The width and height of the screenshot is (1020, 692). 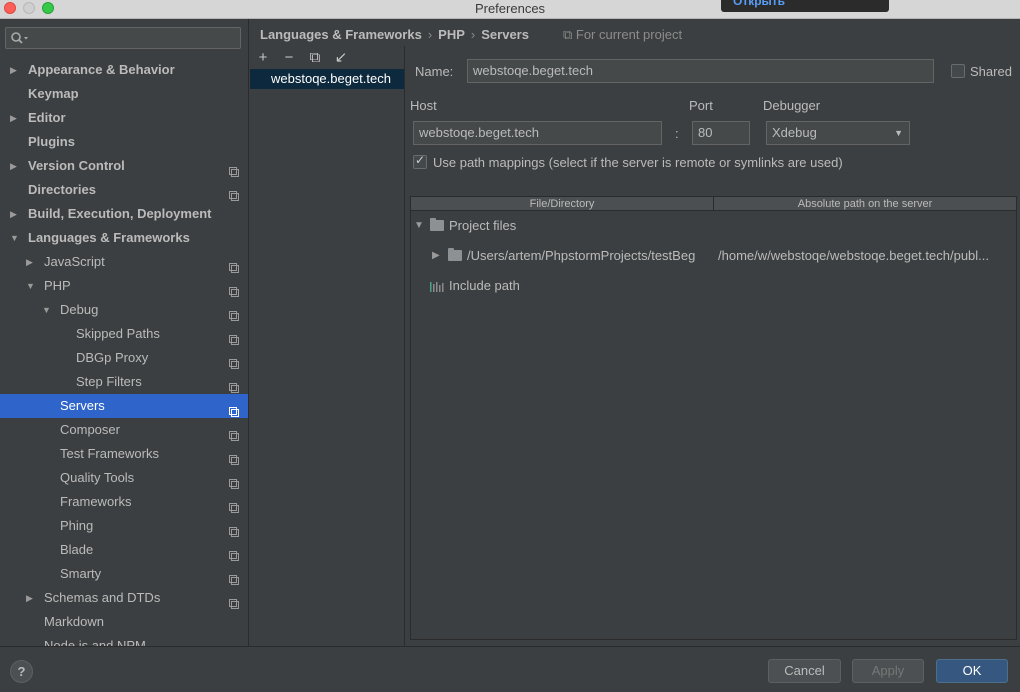 What do you see at coordinates (437, 286) in the screenshot?
I see `library-icon` at bounding box center [437, 286].